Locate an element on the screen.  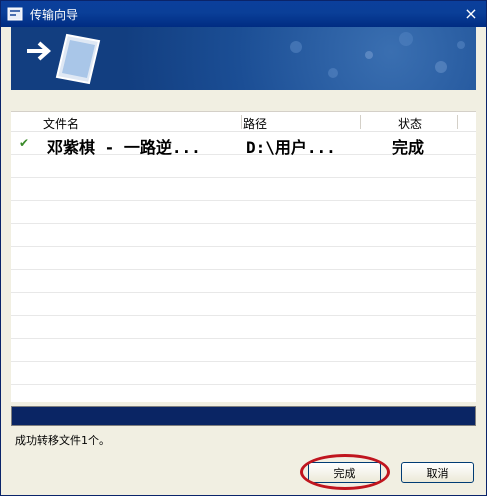
window-title: 传输向导 is located at coordinates (54, 15).